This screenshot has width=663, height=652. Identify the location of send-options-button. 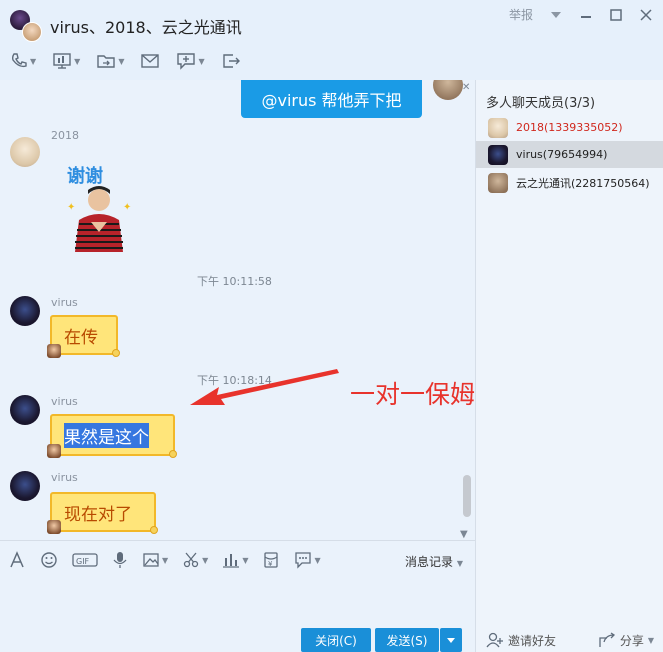
(451, 640).